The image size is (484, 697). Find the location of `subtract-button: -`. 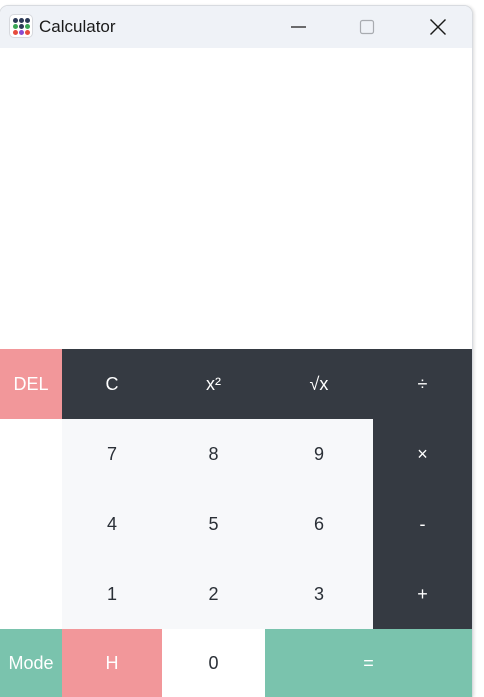

subtract-button: - is located at coordinates (422, 524).